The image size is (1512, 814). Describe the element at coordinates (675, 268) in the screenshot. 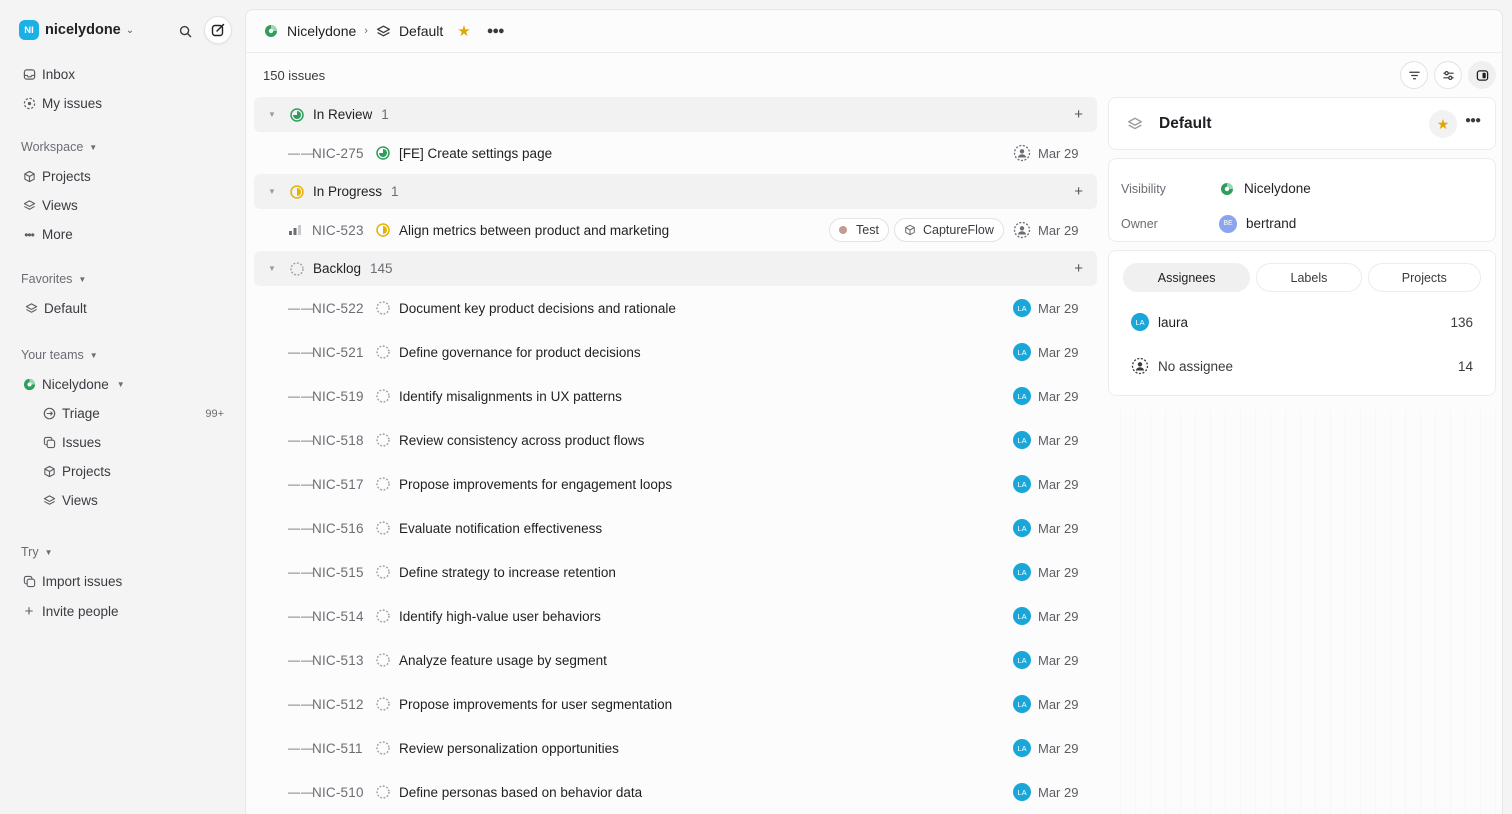

I see `group-header-backlog: ▼ Backlog 145 +` at that location.